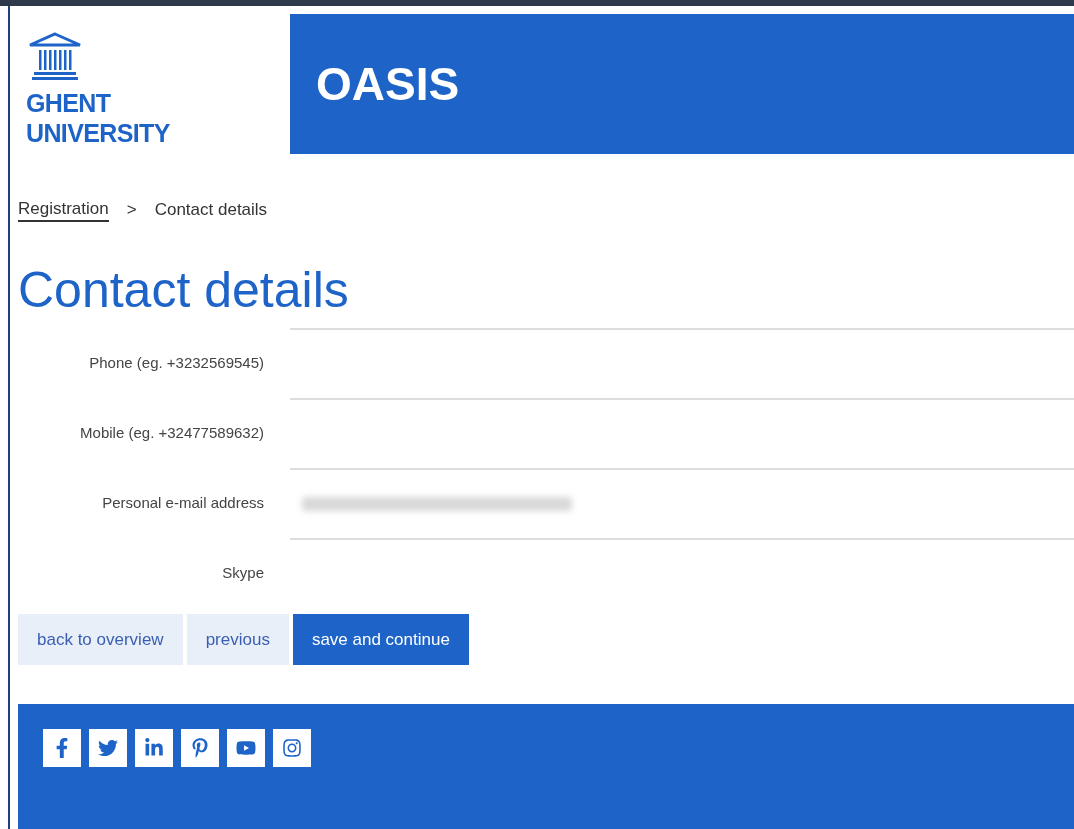  I want to click on pinterest-icon, so click(200, 748).